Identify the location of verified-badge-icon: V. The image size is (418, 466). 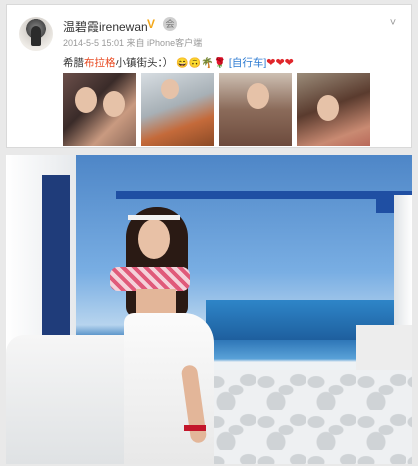
(150, 24).